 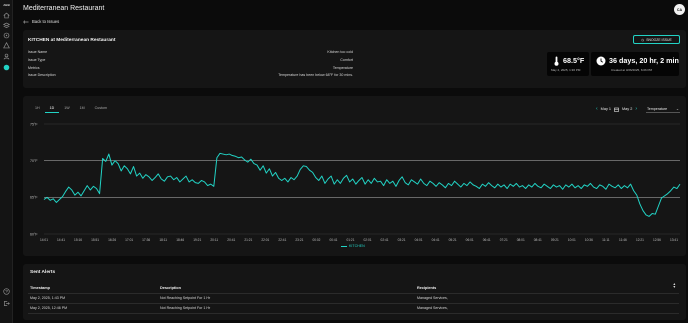 I want to click on x-tick-label: 12:56, so click(x=657, y=240).